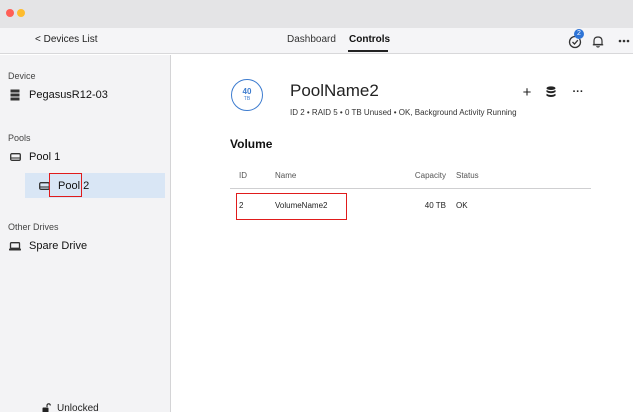 The image size is (633, 412). What do you see at coordinates (462, 205) in the screenshot?
I see `volume-status-cell: OK` at bounding box center [462, 205].